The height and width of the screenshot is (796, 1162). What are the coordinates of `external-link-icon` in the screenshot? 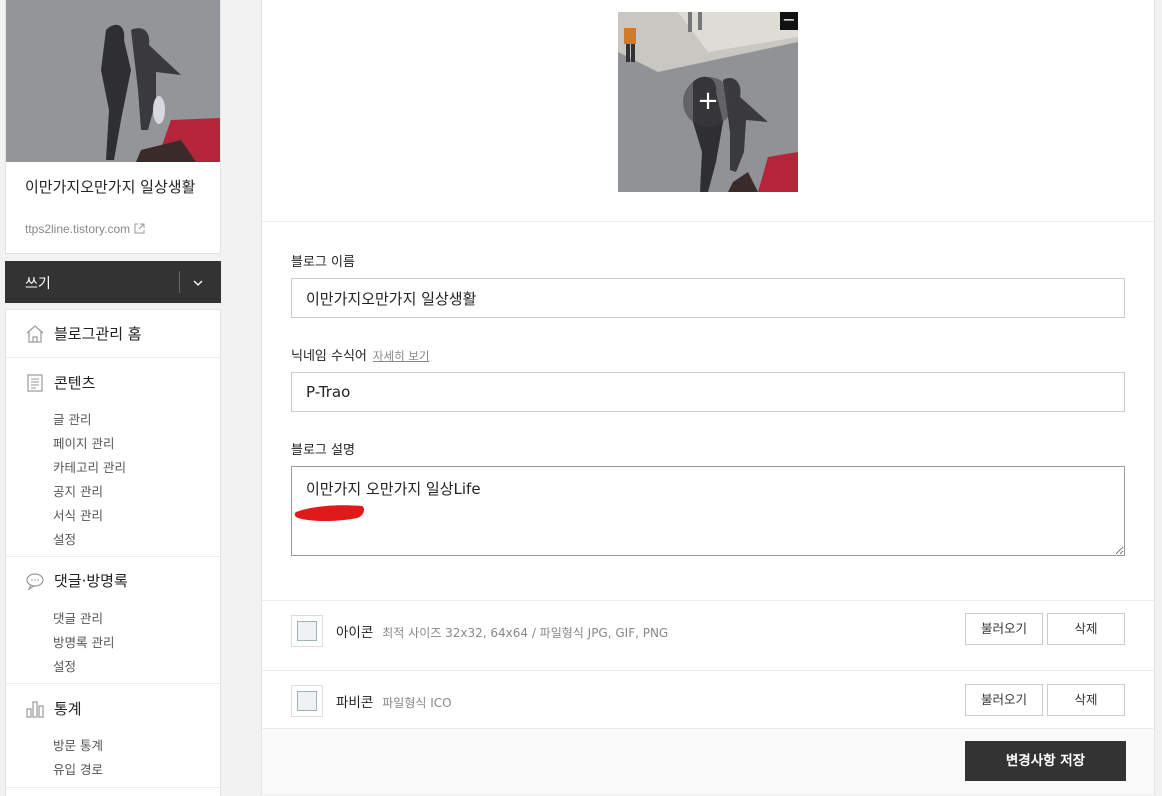 It's located at (139, 230).